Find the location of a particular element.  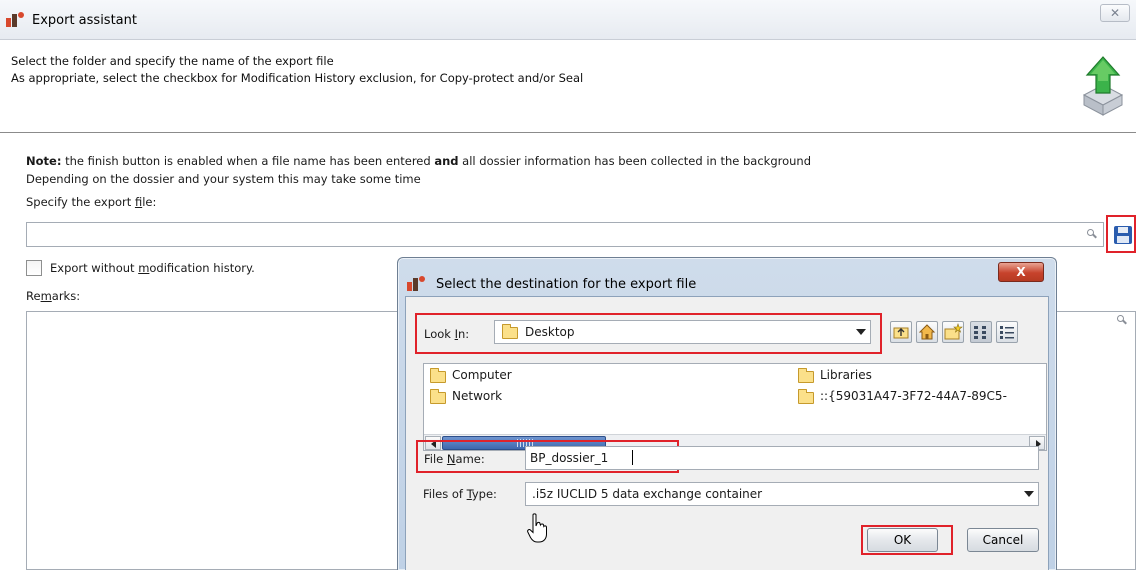

look-in-highlight: Look In: Desktop is located at coordinates (648, 333).